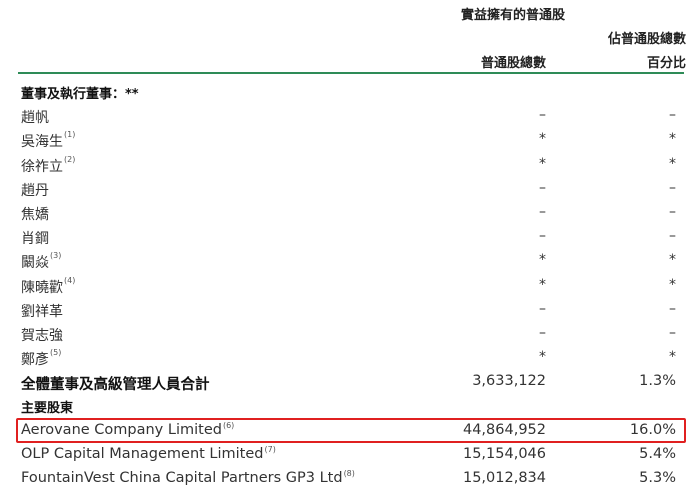  Describe the element at coordinates (56, 353) in the screenshot. I see `footnote-ref: (5)` at that location.